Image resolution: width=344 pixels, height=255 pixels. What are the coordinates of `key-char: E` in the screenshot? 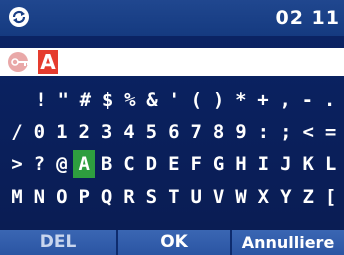 It's located at (174, 164).